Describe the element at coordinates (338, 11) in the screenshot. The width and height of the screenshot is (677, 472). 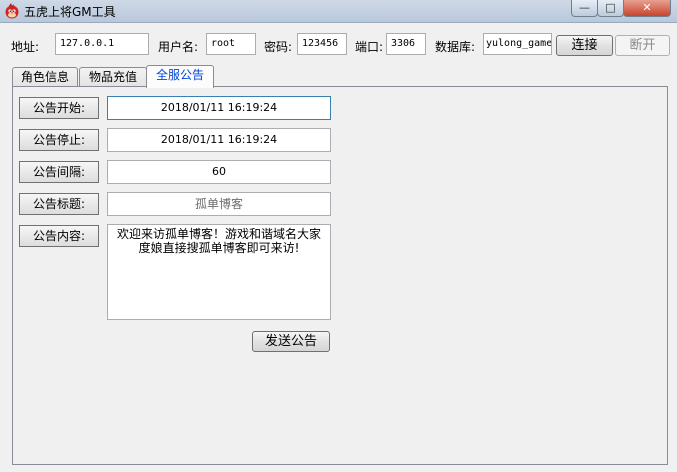
I see `title-bar: 五虎上将GM工具 — □ ✕` at that location.